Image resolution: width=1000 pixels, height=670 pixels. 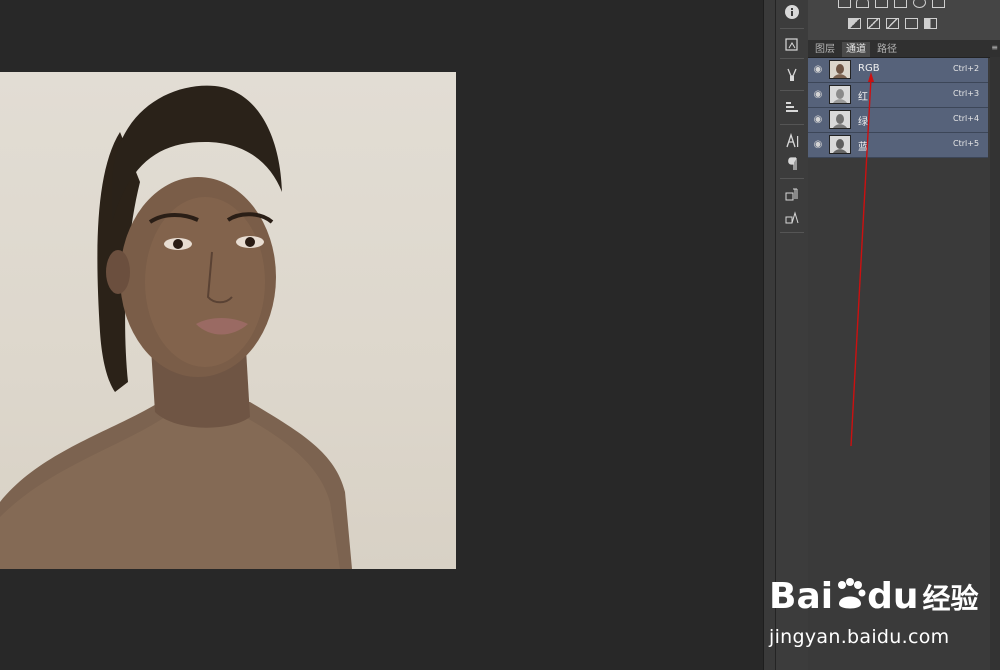 I want to click on color-balance-icon, so click(x=873, y=23).